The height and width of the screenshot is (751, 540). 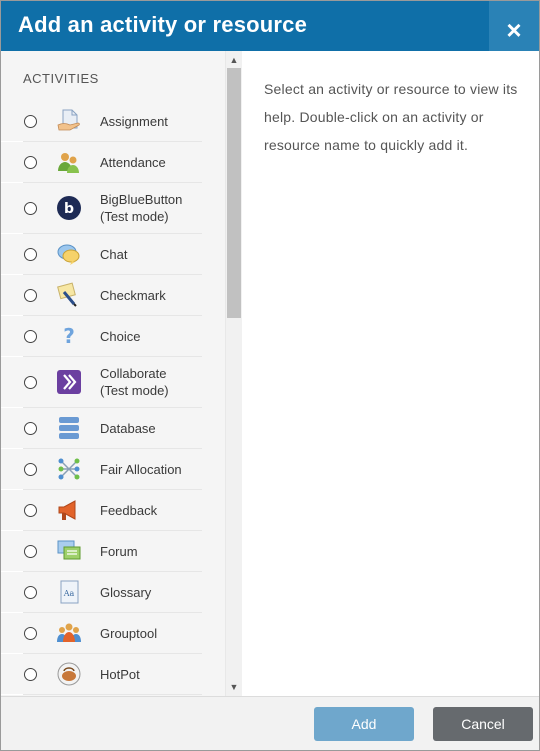 I want to click on dialog-footer: Add Cancel, so click(x=270, y=723).